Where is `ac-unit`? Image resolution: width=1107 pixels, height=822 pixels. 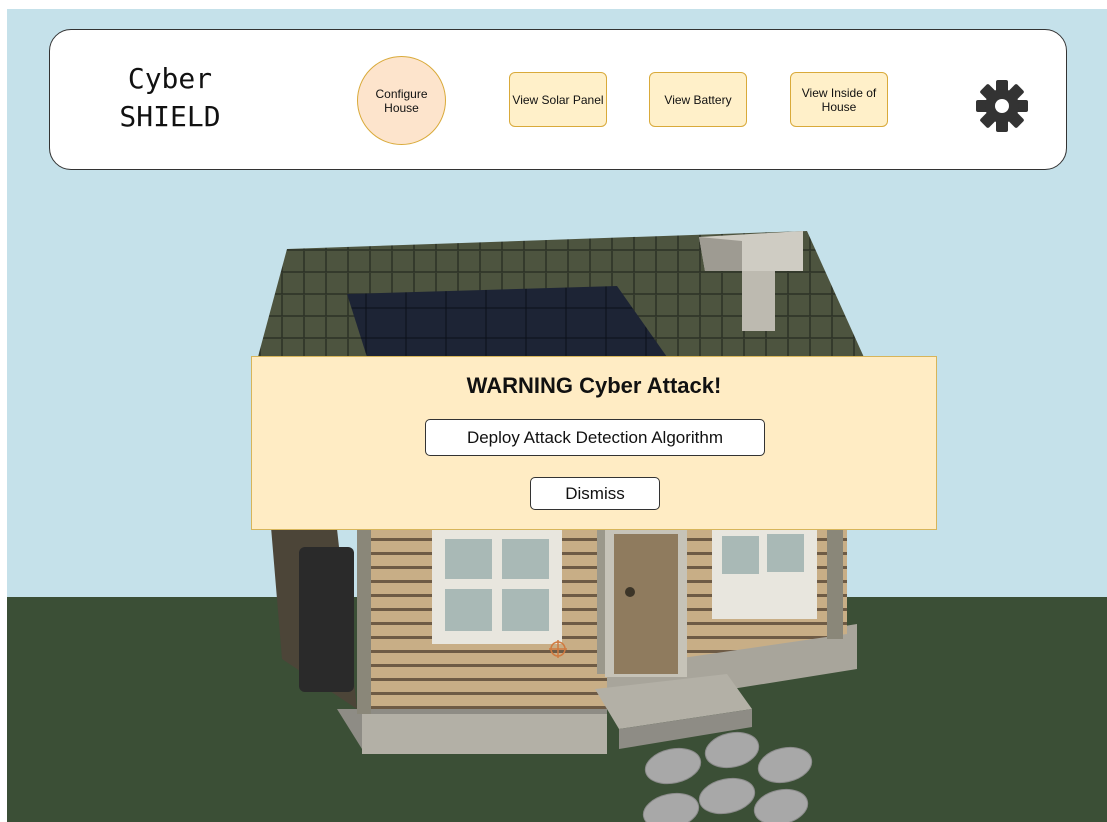 ac-unit is located at coordinates (326, 619).